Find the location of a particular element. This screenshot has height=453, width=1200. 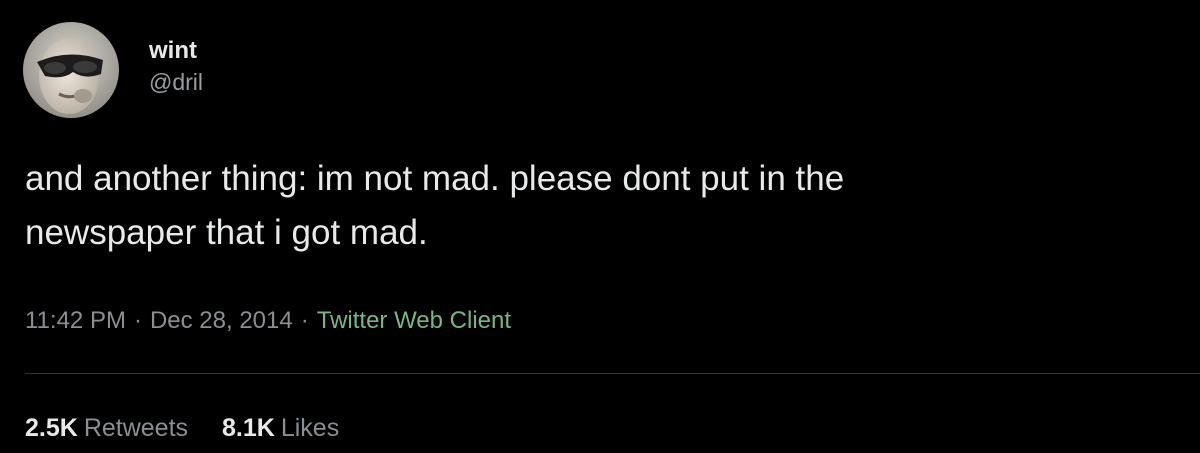

avatar is located at coordinates (71, 70).